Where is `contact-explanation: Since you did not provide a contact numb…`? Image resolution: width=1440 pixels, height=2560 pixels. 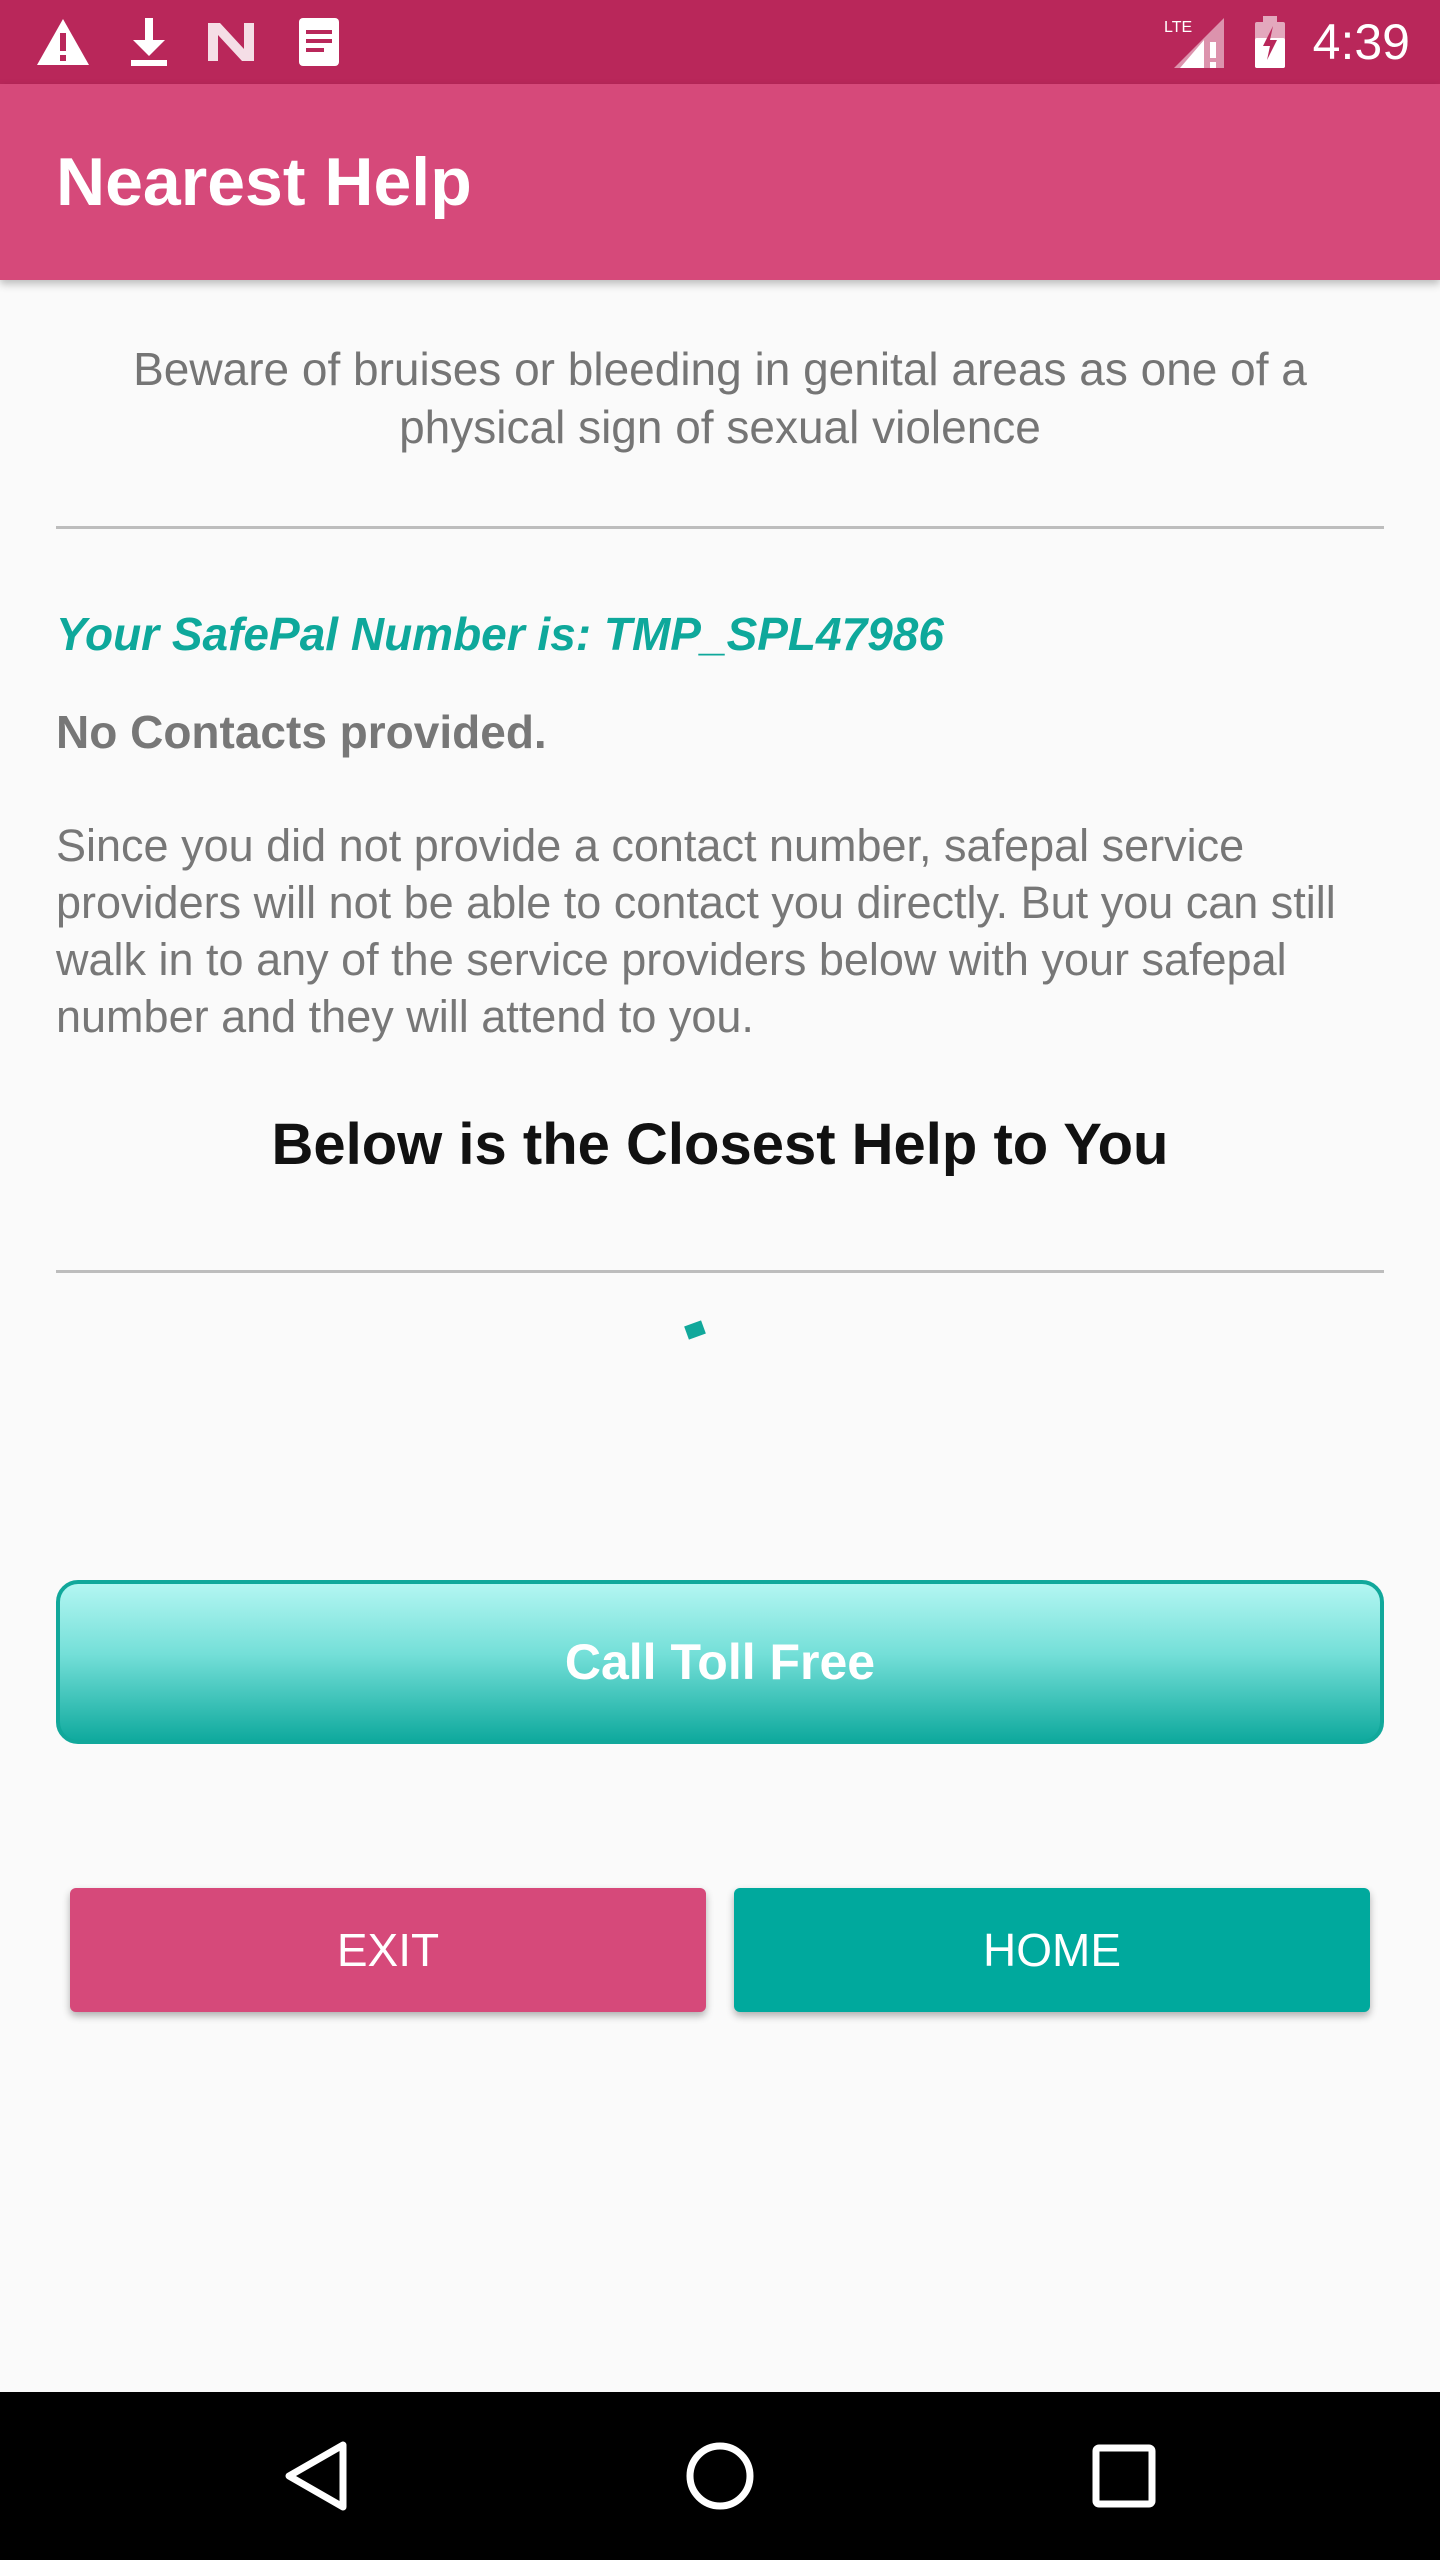
contact-explanation: Since you did not provide a contact numb… is located at coordinates (696, 931).